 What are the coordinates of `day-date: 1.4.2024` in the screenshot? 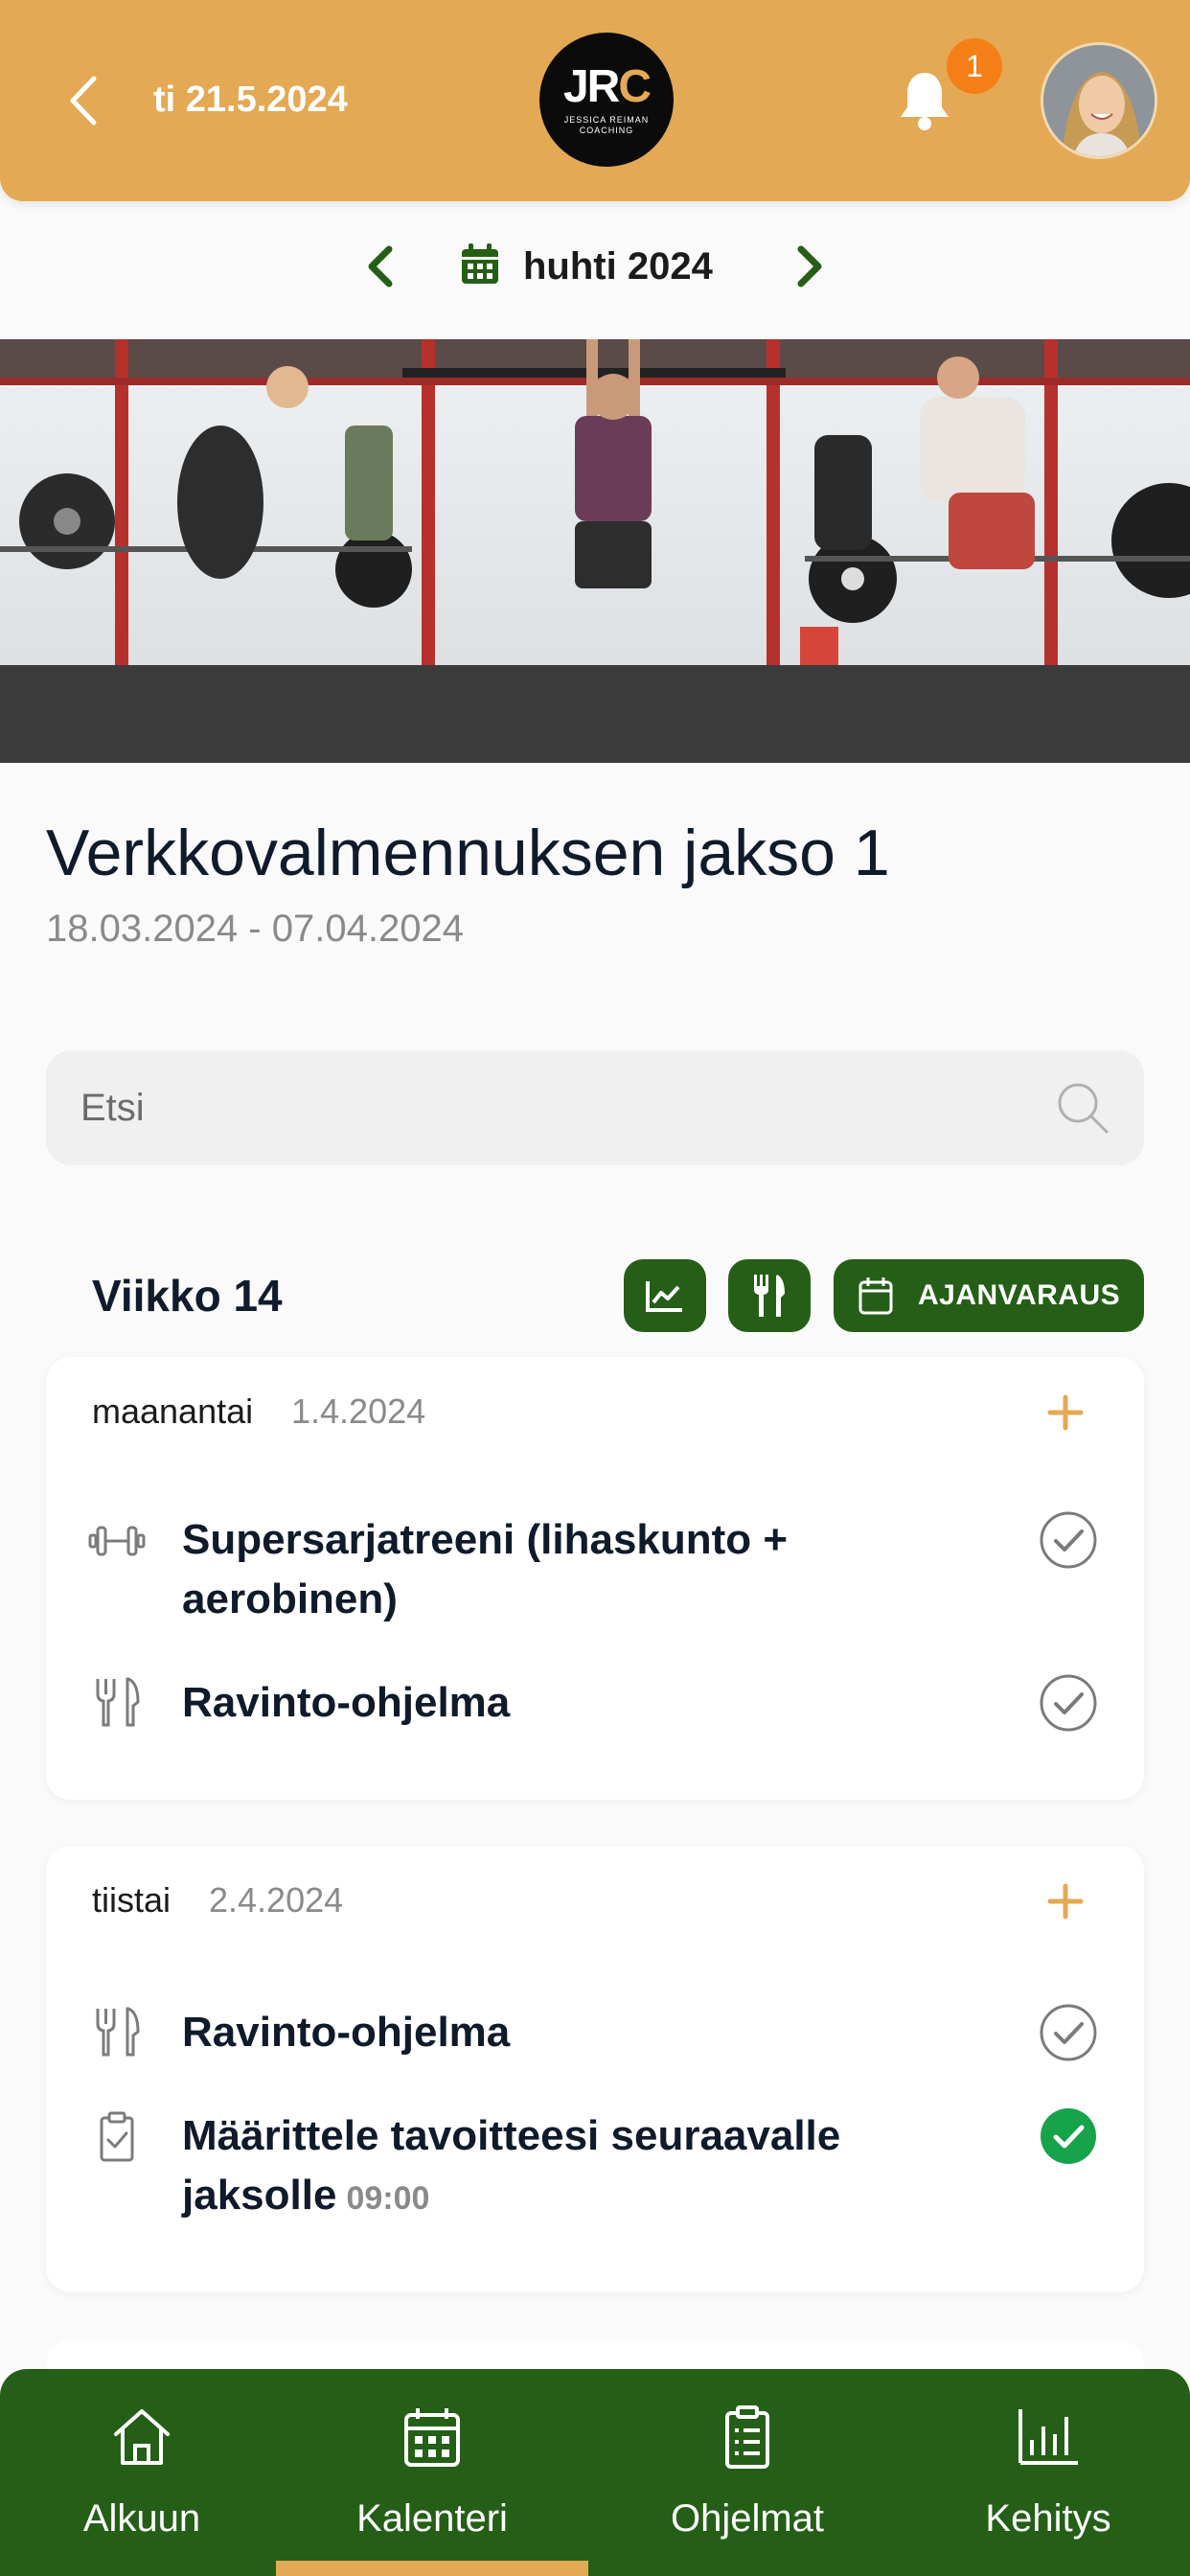 It's located at (358, 1411).